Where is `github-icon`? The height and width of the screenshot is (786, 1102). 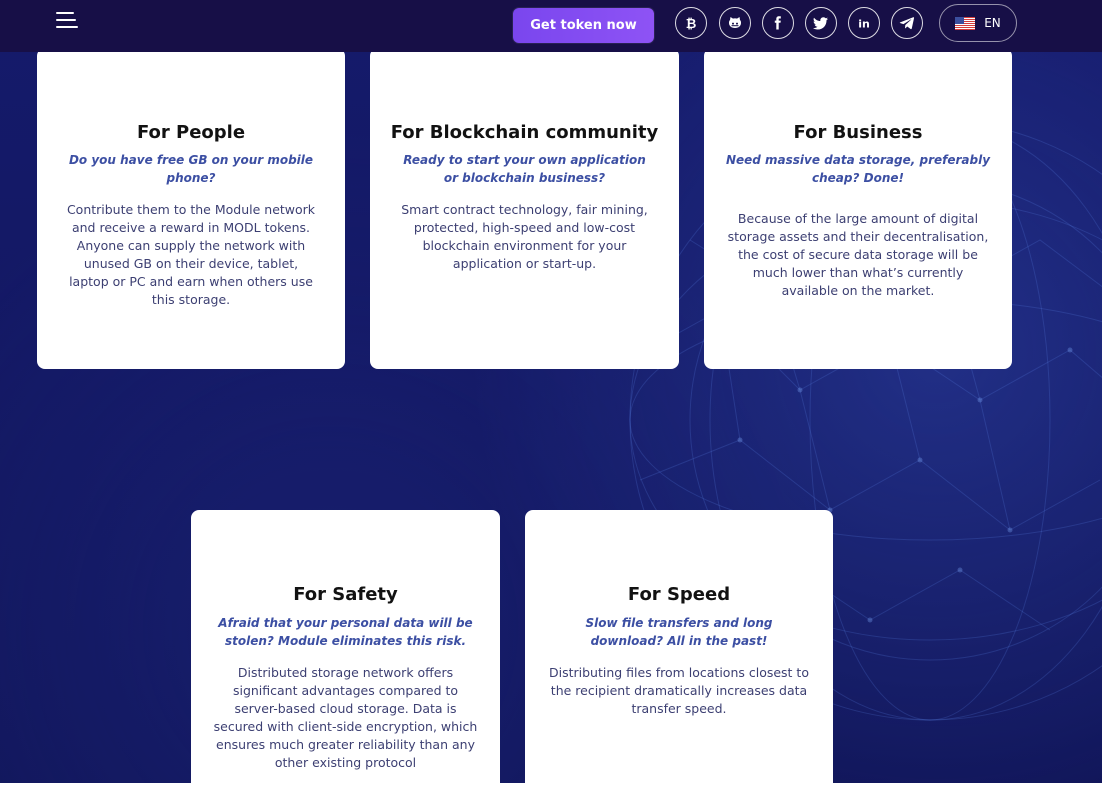
github-icon is located at coordinates (735, 23).